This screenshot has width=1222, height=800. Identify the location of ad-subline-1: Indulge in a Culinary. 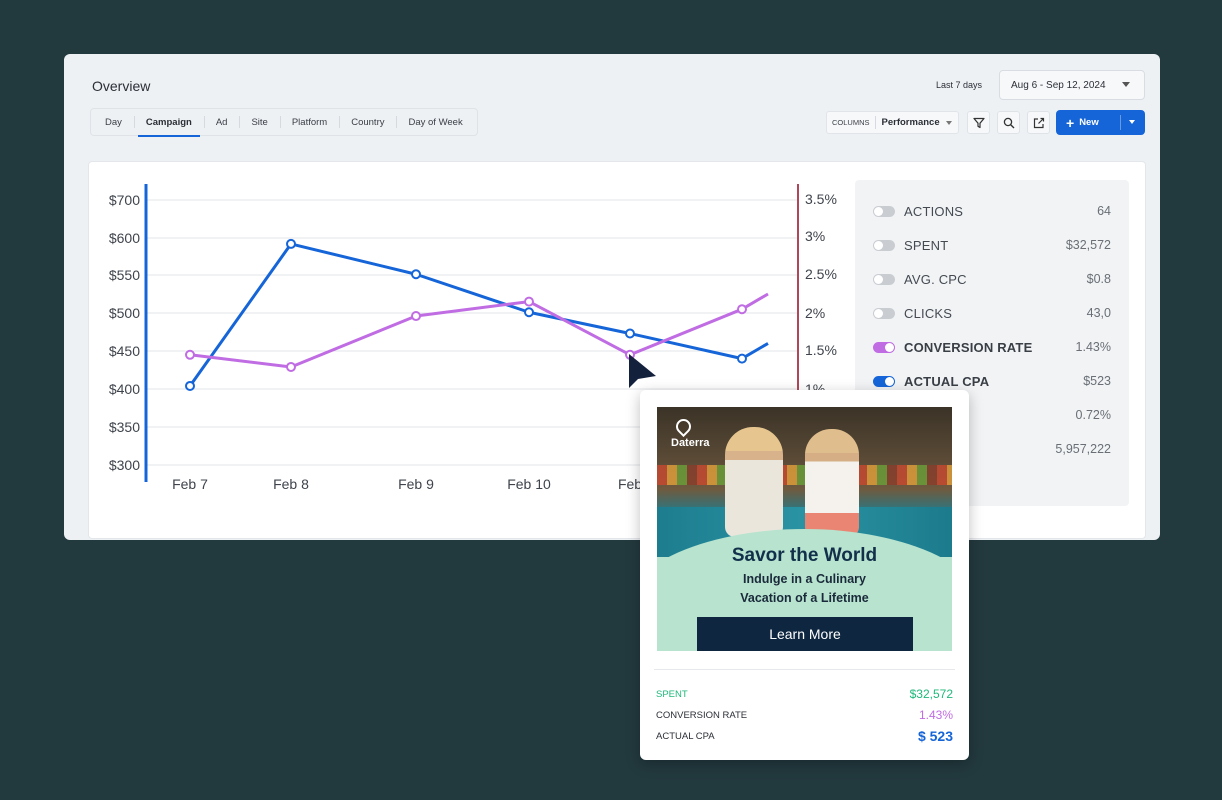
(804, 579).